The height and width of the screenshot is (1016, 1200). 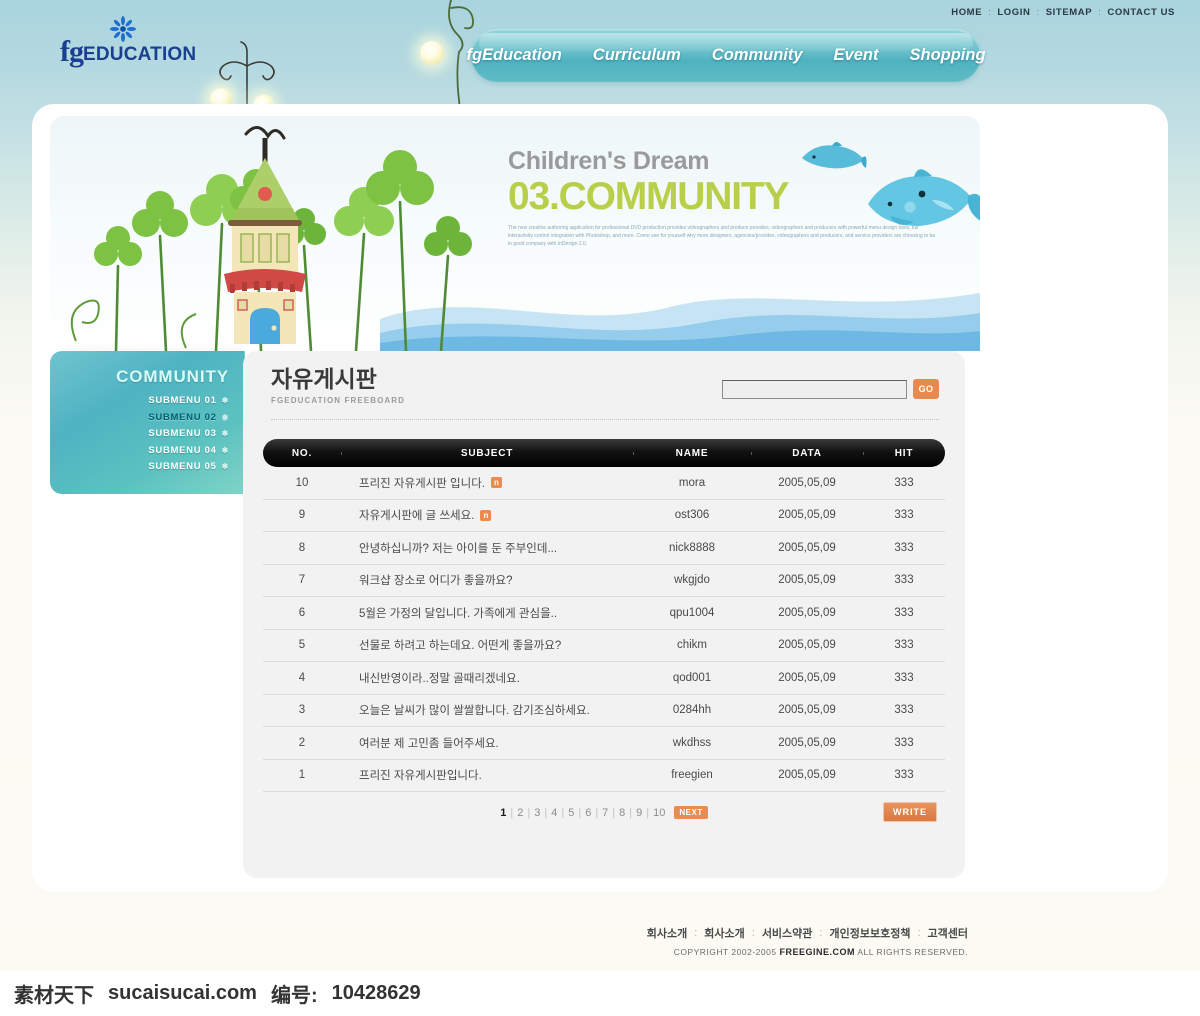 I want to click on watermark-id-label: 编号:, so click(x=294, y=995).